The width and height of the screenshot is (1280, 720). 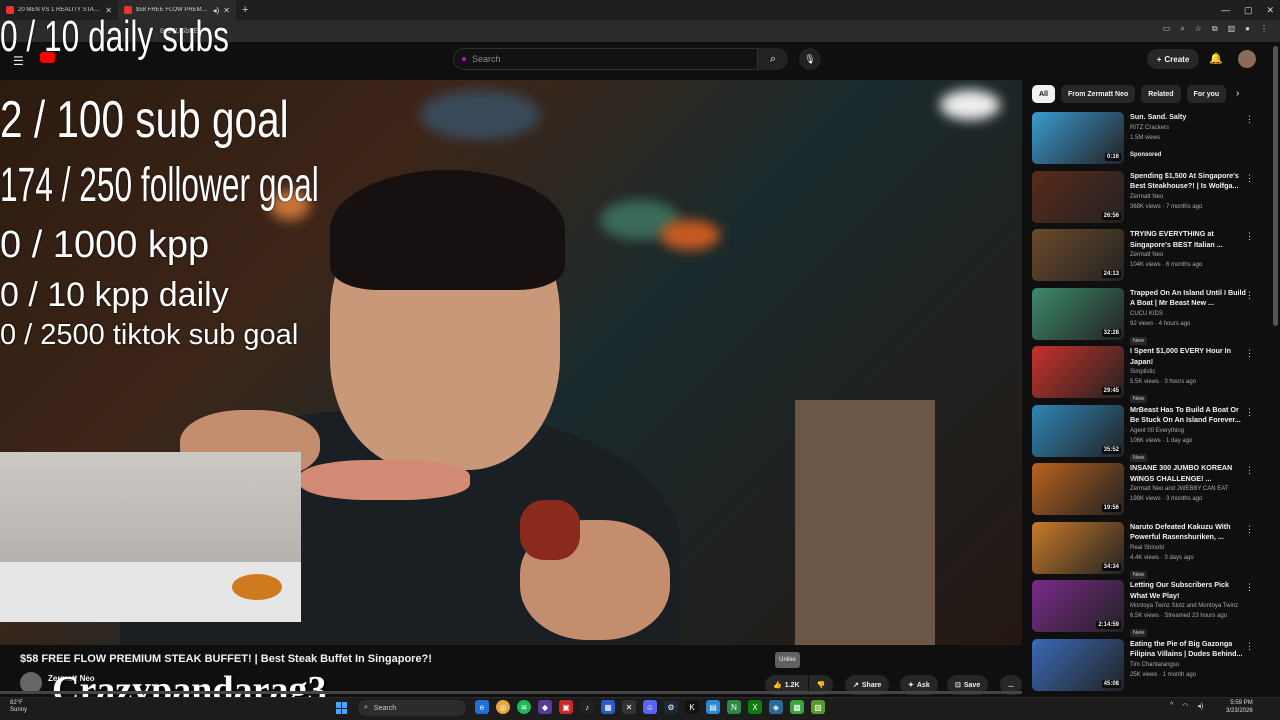 What do you see at coordinates (1237, 93) in the screenshot?
I see `chevron-right-icon: ›` at bounding box center [1237, 93].